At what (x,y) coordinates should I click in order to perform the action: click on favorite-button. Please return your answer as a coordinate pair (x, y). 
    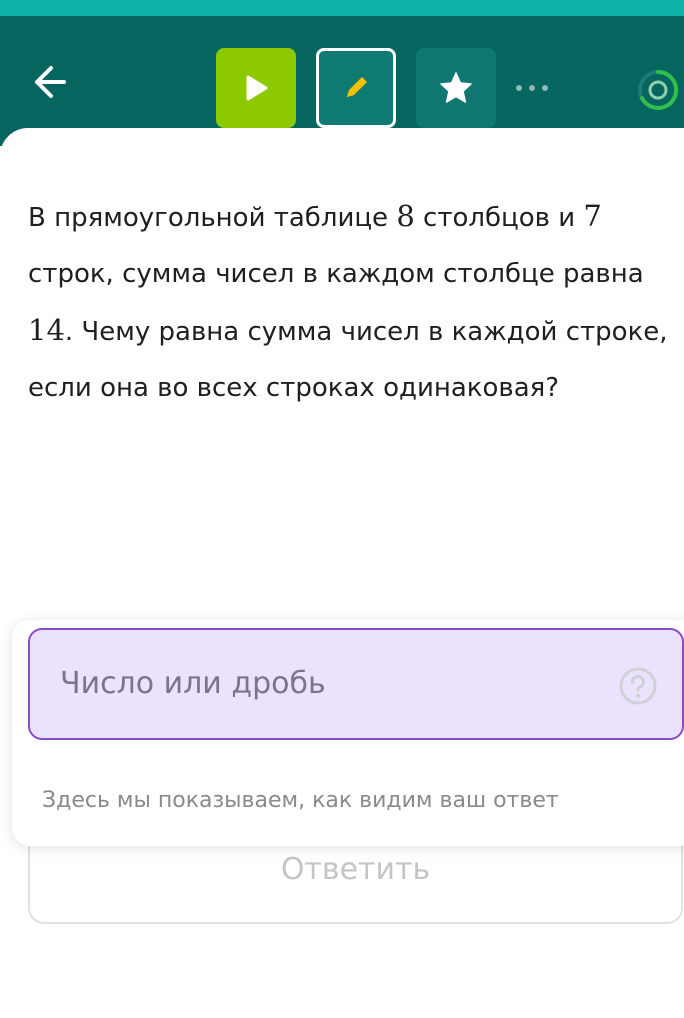
    Looking at the image, I should click on (456, 88).